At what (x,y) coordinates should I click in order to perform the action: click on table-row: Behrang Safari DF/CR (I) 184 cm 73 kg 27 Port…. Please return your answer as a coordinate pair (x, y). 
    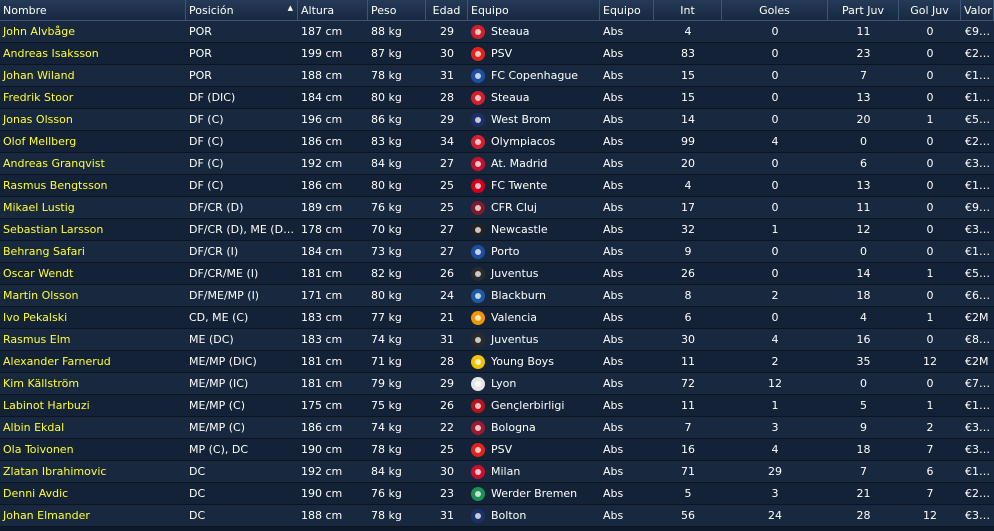
    Looking at the image, I should click on (497, 252).